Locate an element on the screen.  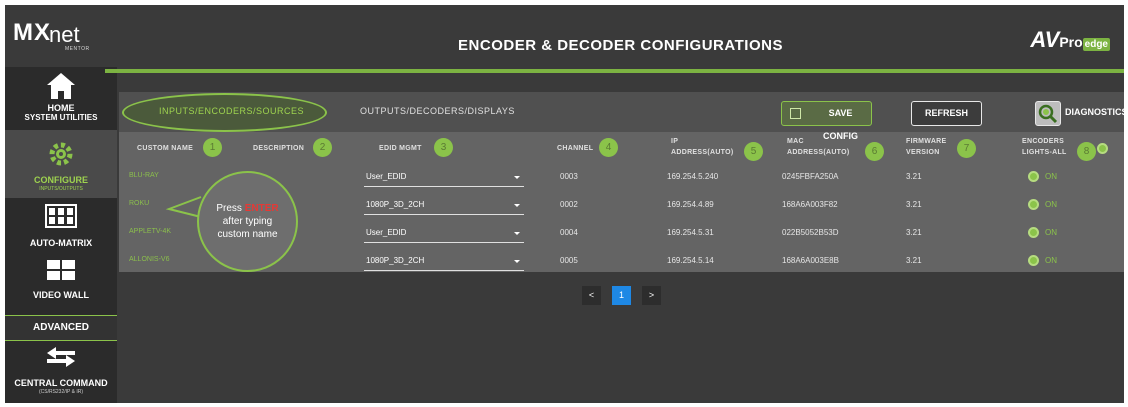
custom-name-field: APPLETV-4K is located at coordinates (150, 231).